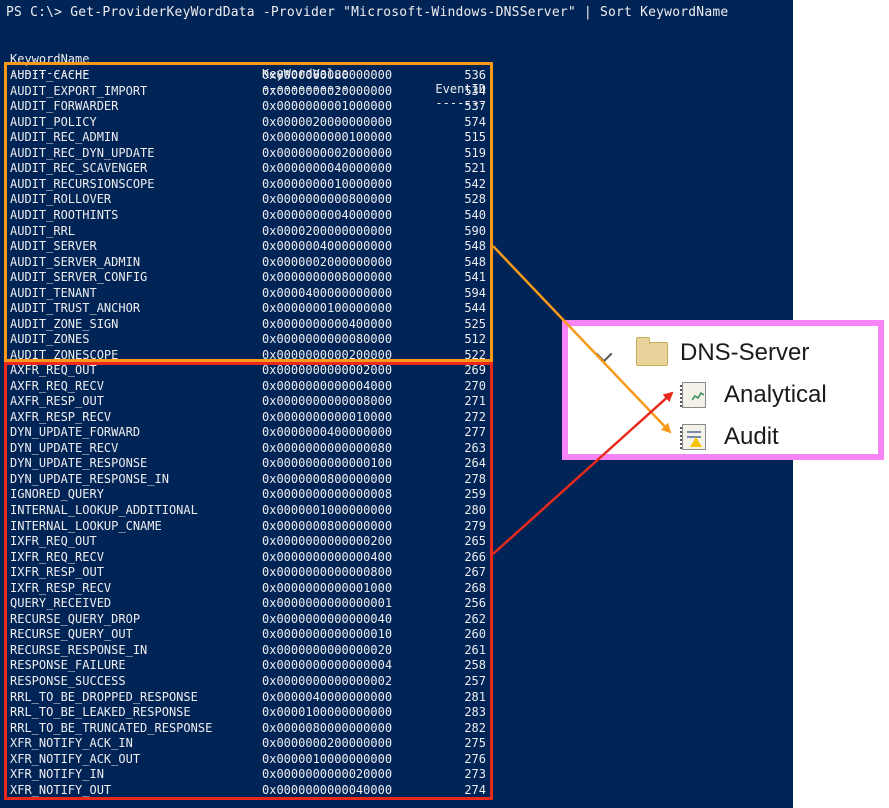  I want to click on audit-log-icon, so click(693, 437).